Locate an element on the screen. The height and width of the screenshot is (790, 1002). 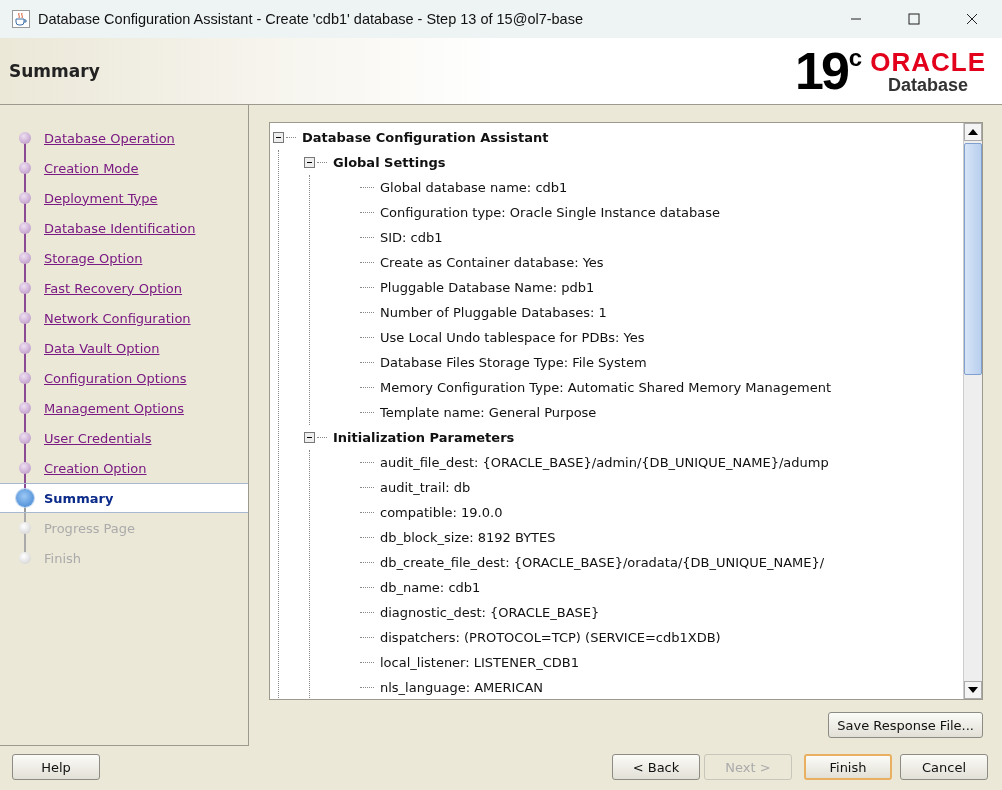
tree-leaf: audit_trail: db is located at coordinates (425, 487).